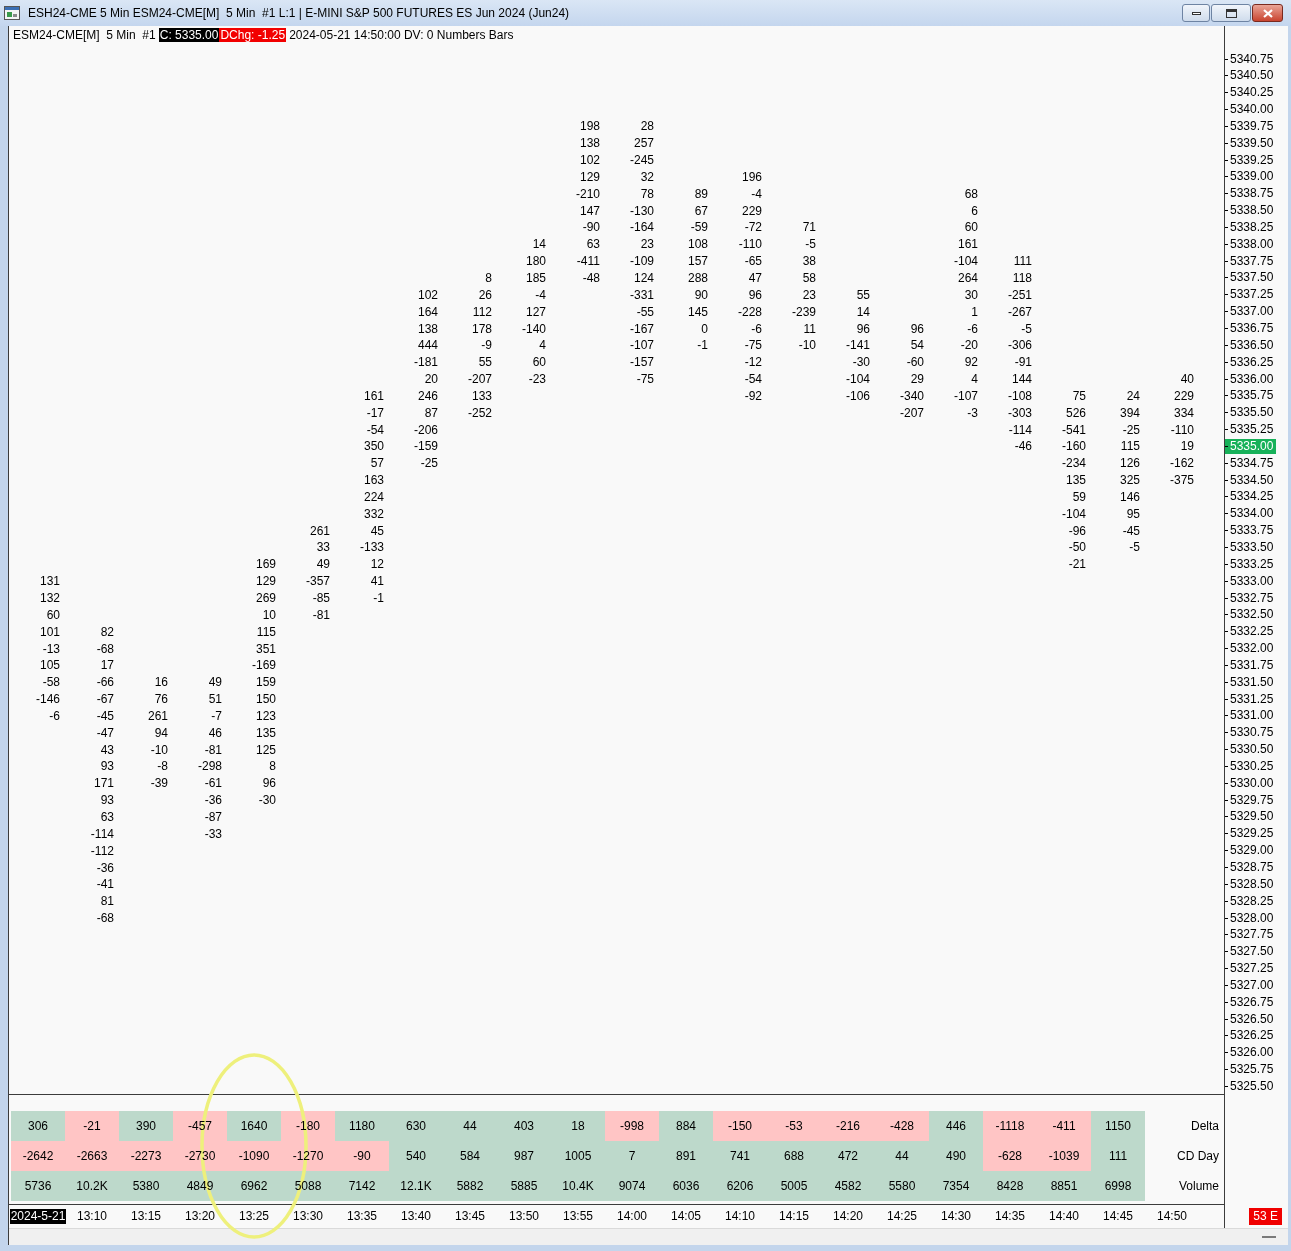 Image resolution: width=1291 pixels, height=1251 pixels. What do you see at coordinates (427, 395) in the screenshot?
I see `footprint-value: 246` at bounding box center [427, 395].